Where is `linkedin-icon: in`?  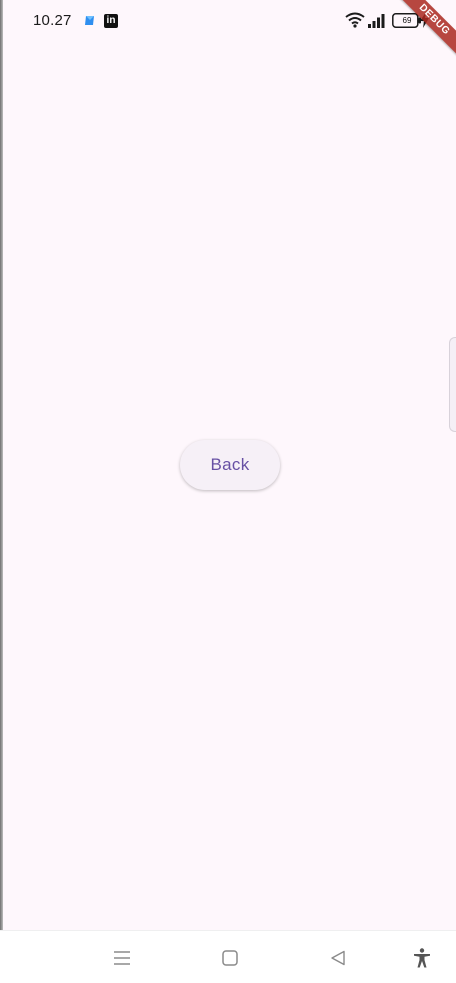 linkedin-icon: in is located at coordinates (111, 21).